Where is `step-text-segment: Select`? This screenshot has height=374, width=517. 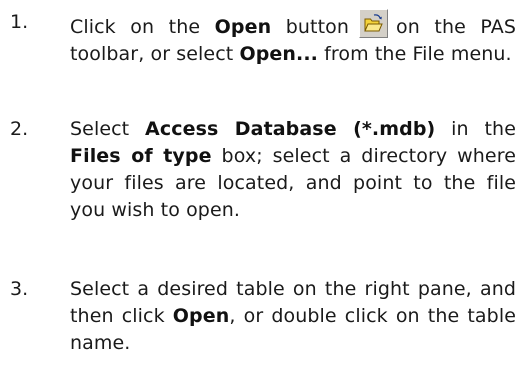 step-text-segment: Select is located at coordinates (108, 129).